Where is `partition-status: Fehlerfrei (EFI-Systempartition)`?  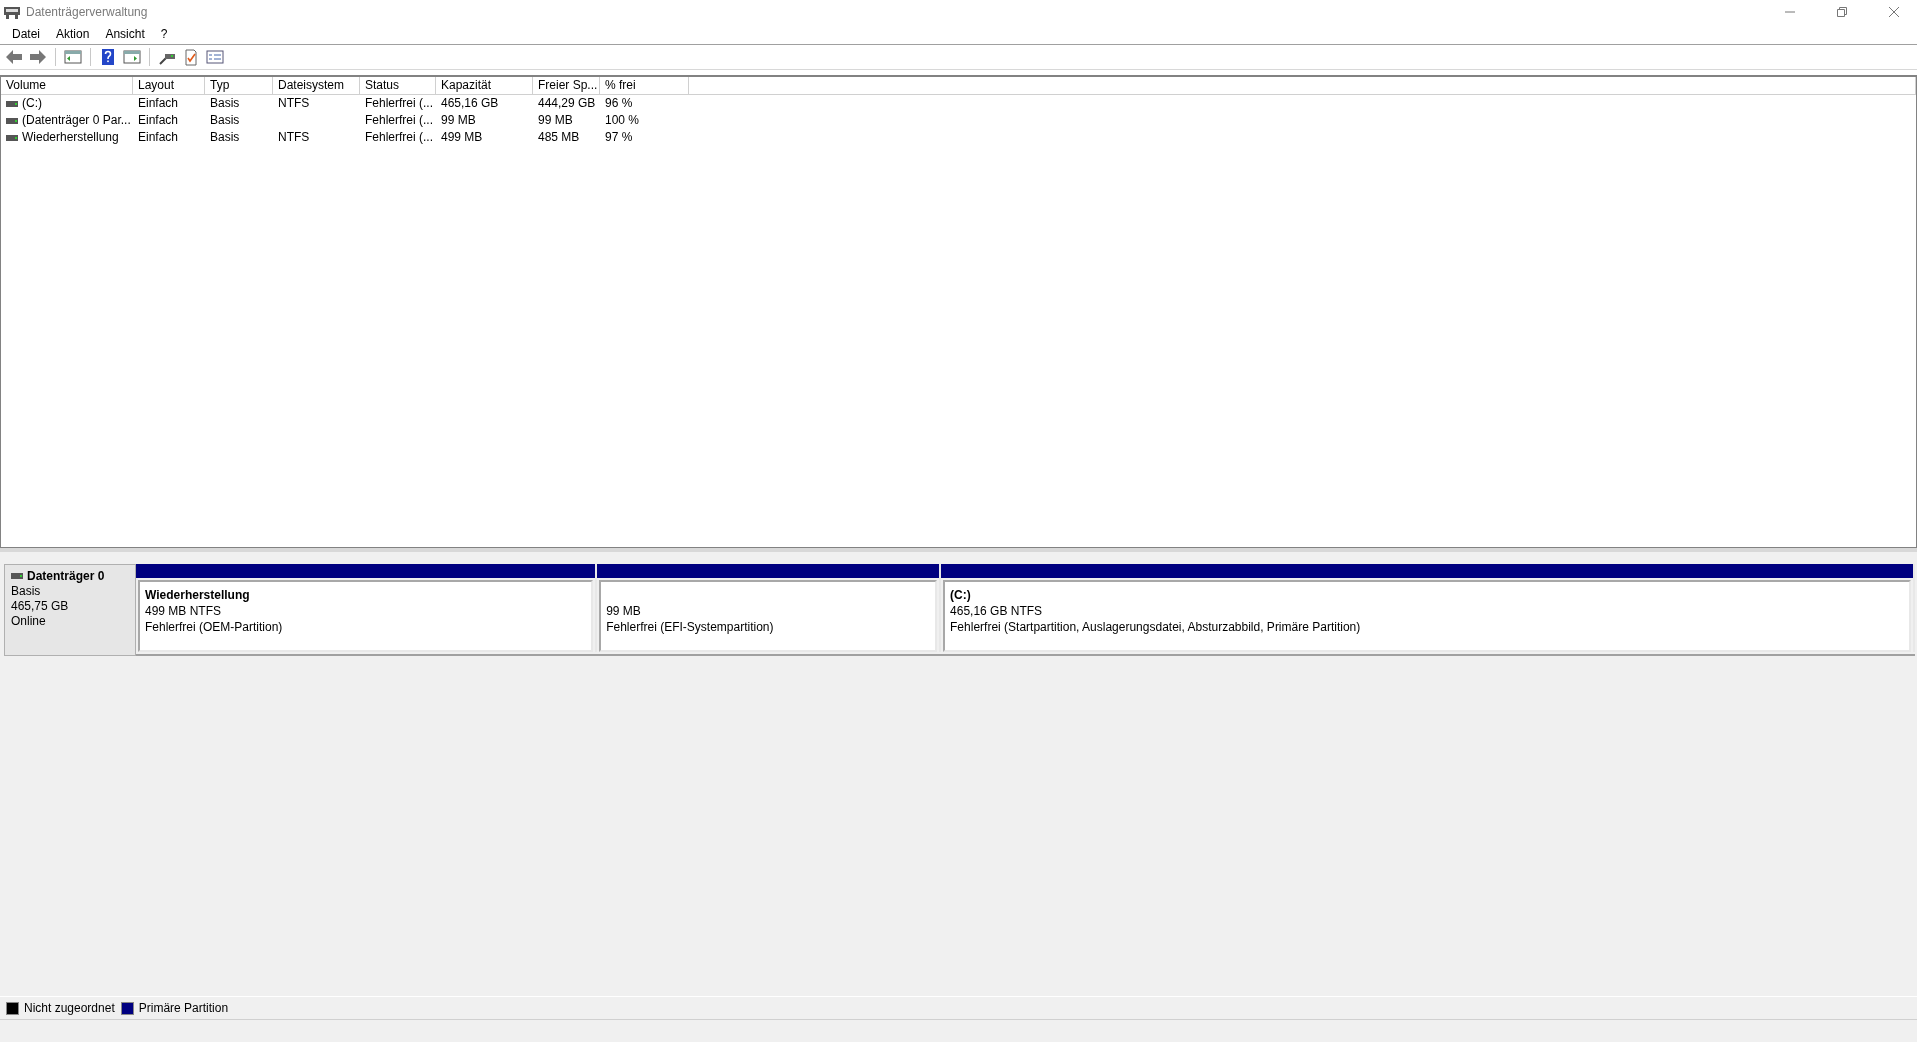 partition-status: Fehlerfrei (EFI-Systempartition) is located at coordinates (690, 627).